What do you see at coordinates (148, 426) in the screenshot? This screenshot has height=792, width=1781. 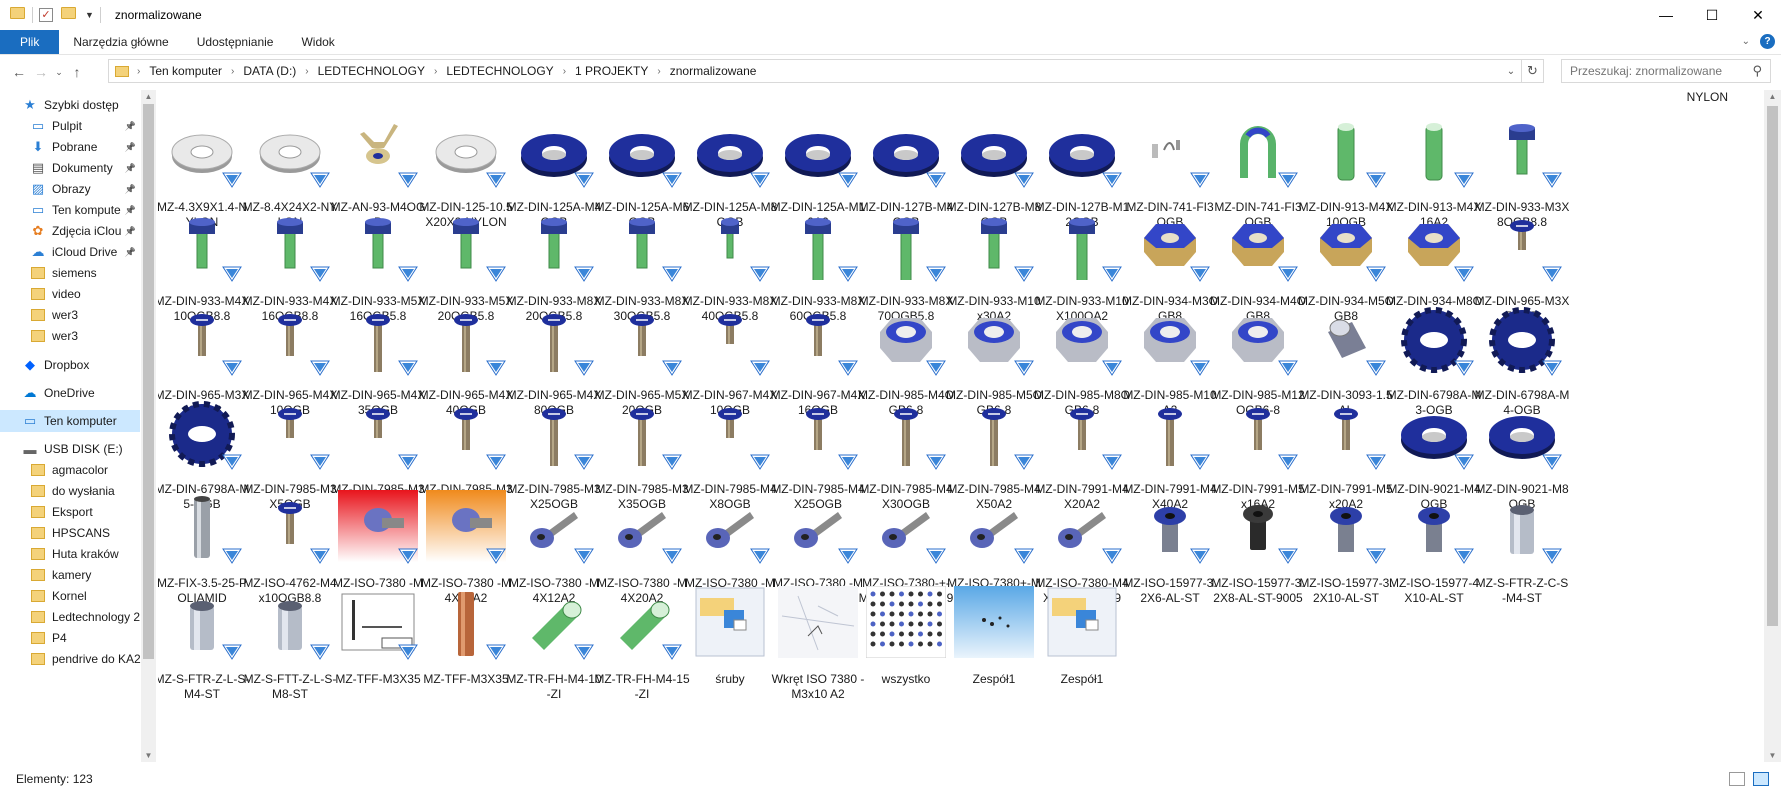 I see `sidebar-scrollbar: ▲ ▼` at bounding box center [148, 426].